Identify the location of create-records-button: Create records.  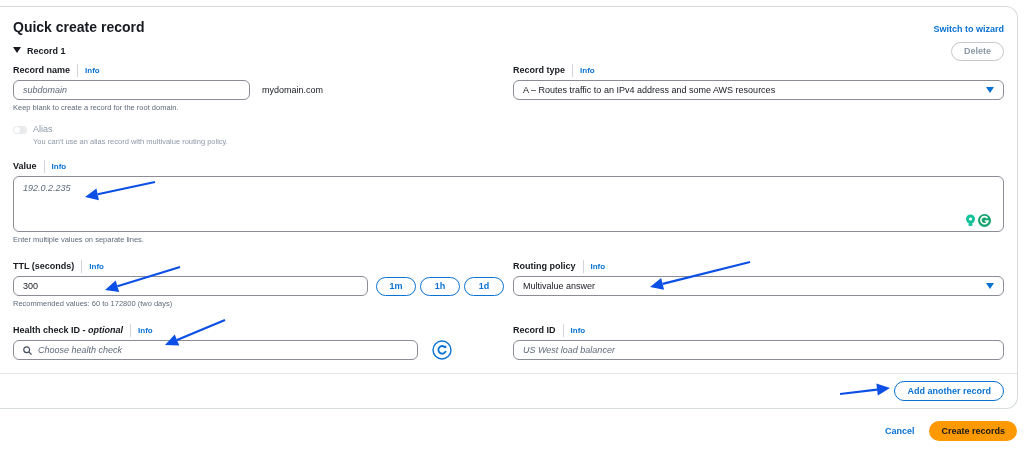
(973, 431).